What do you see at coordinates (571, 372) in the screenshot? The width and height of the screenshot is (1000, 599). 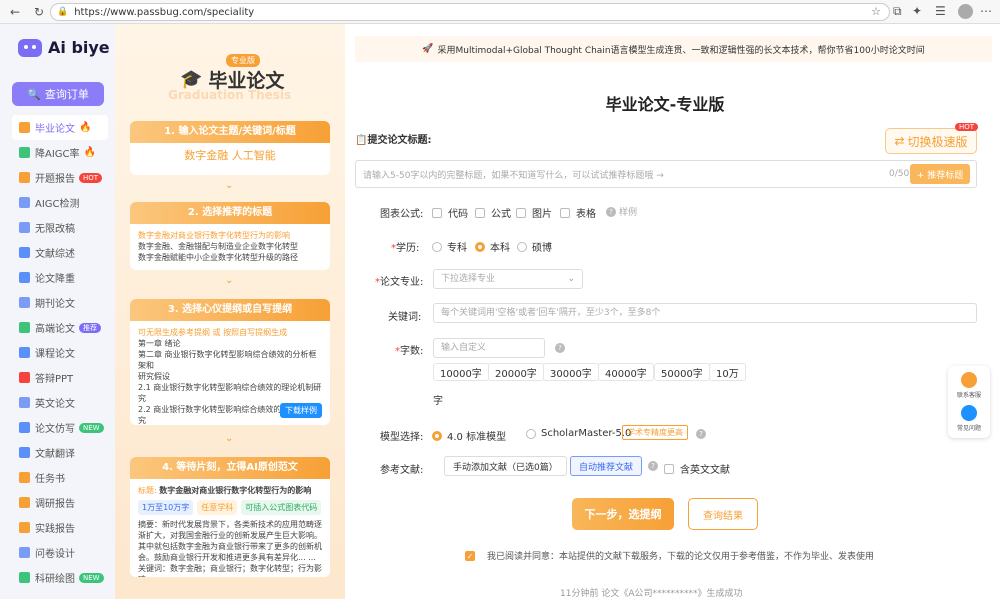 I see `word-count-option: 30000字` at bounding box center [571, 372].